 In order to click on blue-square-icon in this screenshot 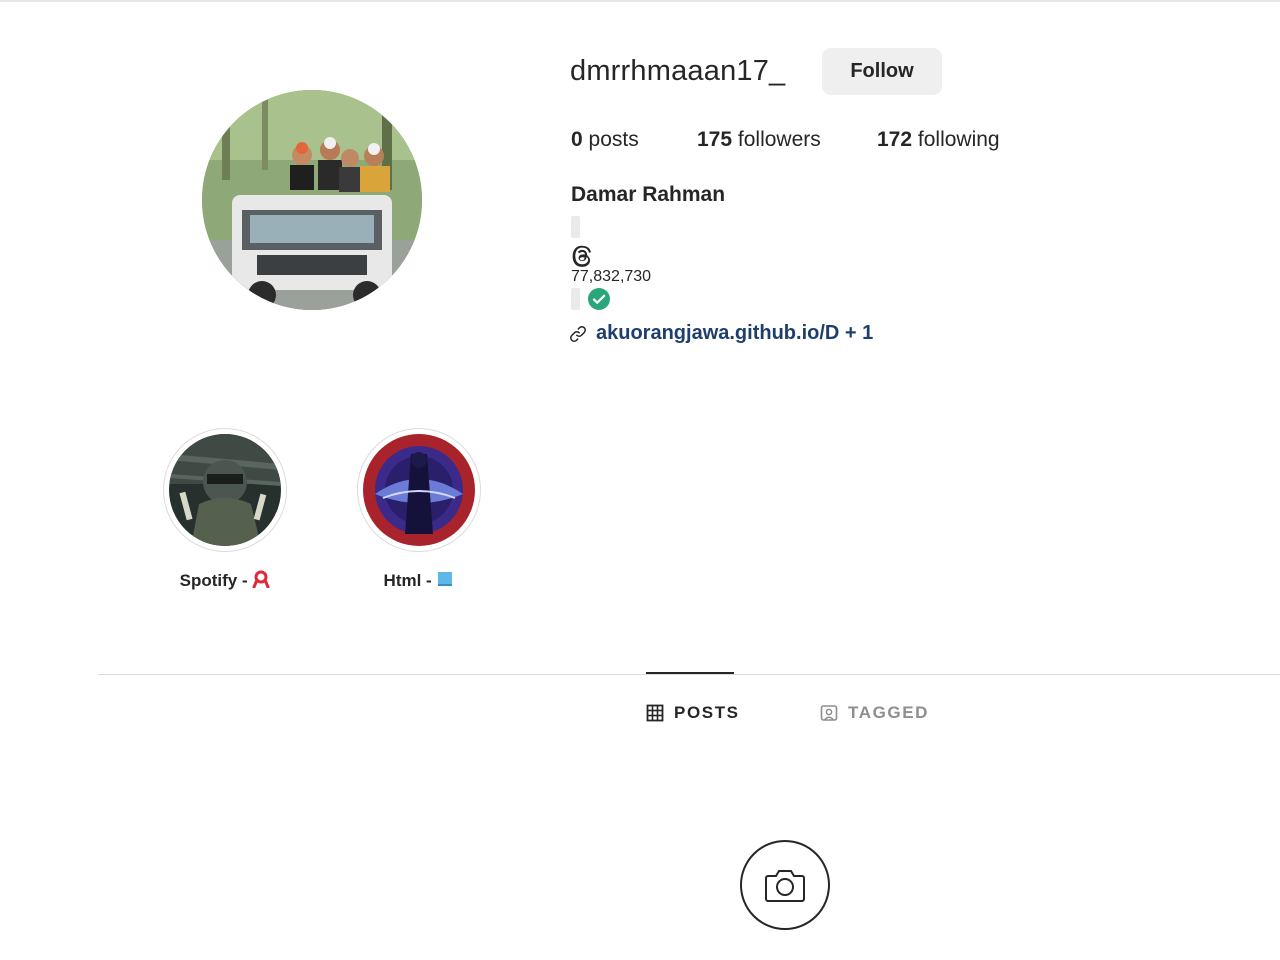, I will do `click(445, 579)`.